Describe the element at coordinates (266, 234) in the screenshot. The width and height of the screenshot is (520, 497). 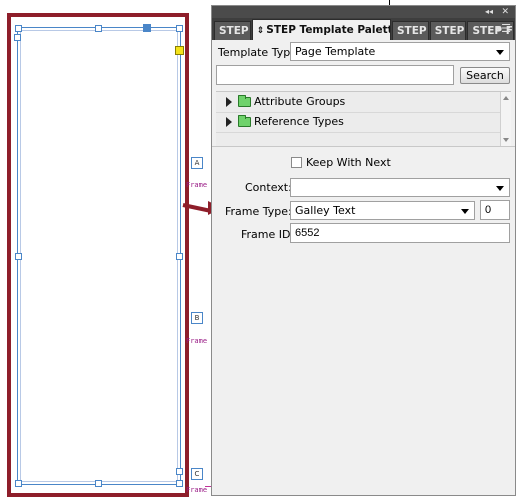
I see `frame-id-label: Frame ID` at that location.